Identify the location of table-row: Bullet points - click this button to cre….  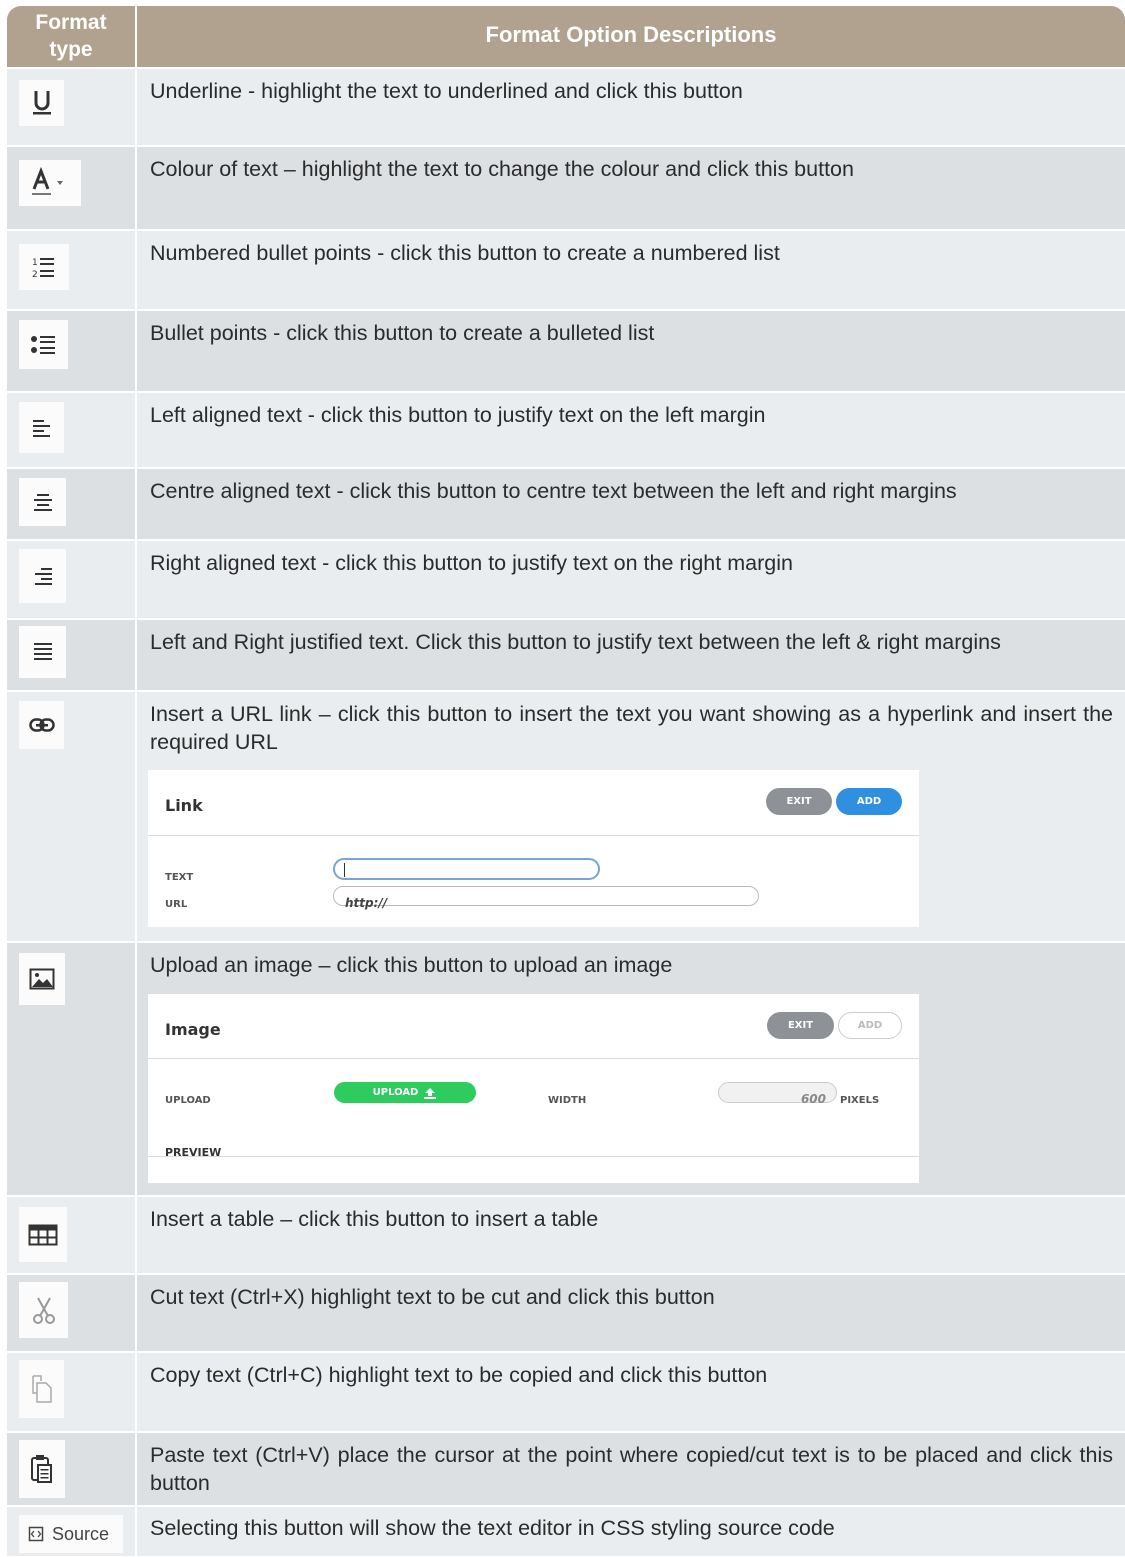
(566, 350).